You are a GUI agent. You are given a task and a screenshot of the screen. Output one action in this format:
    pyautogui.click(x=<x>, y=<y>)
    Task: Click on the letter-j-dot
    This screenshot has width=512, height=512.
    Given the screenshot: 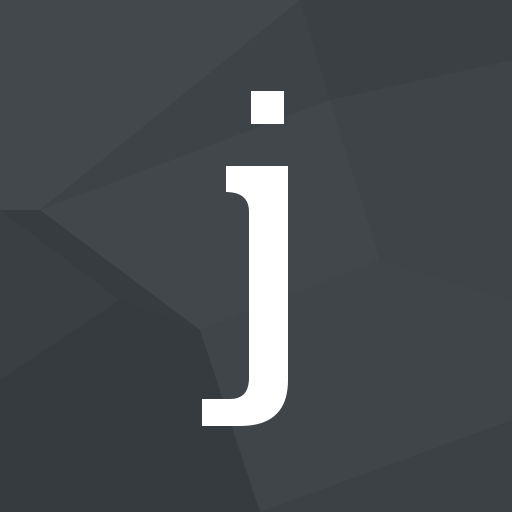 What is the action you would take?
    pyautogui.click(x=267, y=107)
    